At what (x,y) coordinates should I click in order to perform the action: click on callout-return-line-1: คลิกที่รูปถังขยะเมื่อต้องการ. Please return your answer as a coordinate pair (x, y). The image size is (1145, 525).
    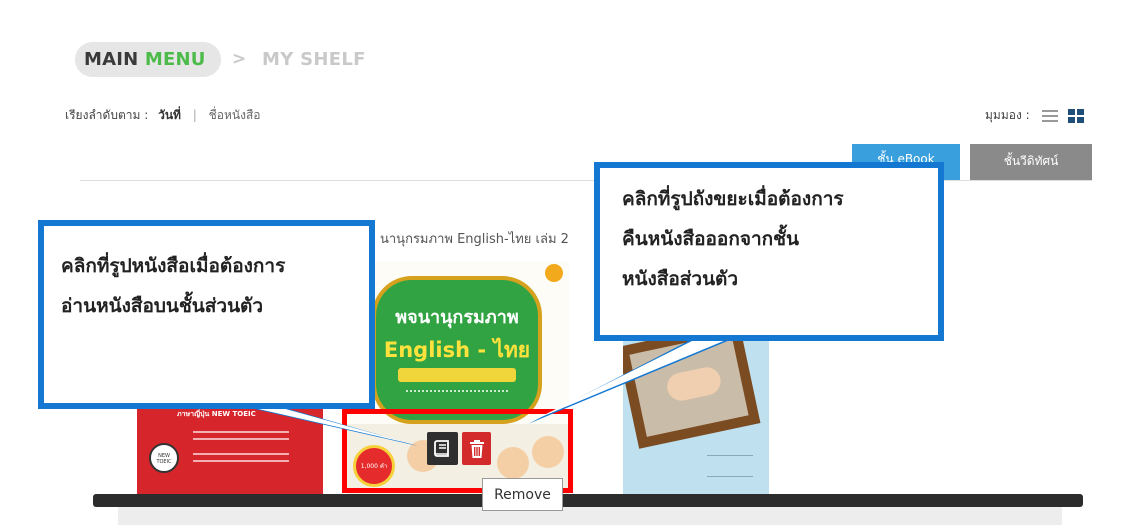
    Looking at the image, I should click on (733, 199).